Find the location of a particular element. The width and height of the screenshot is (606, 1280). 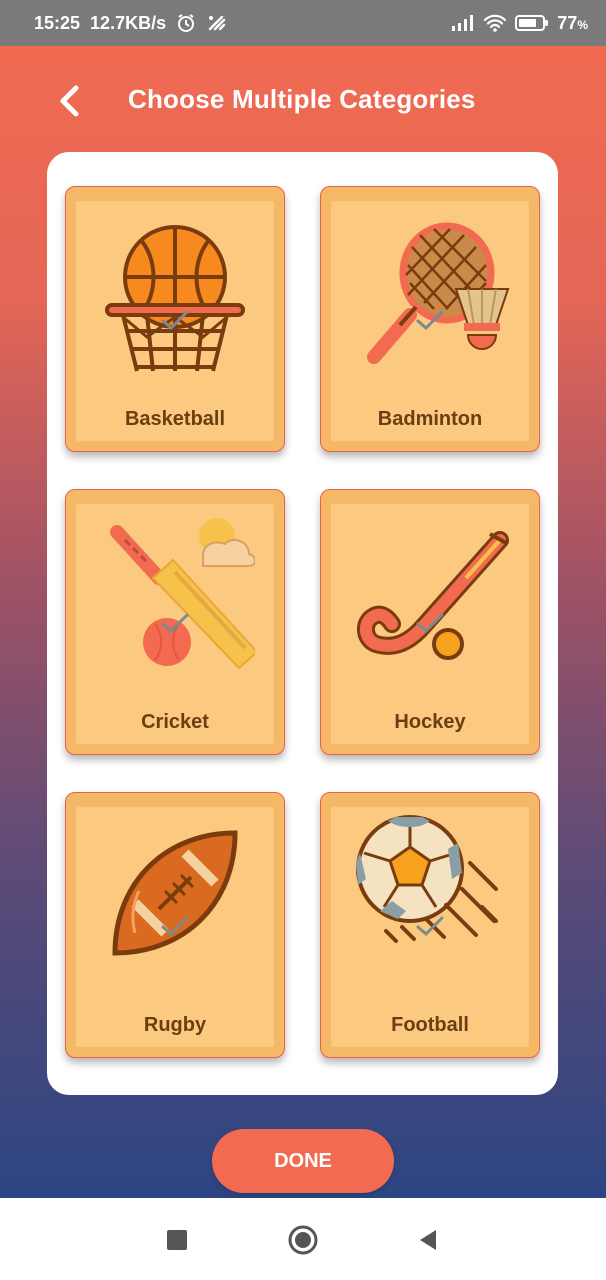

category-label: Basketball is located at coordinates (175, 419).